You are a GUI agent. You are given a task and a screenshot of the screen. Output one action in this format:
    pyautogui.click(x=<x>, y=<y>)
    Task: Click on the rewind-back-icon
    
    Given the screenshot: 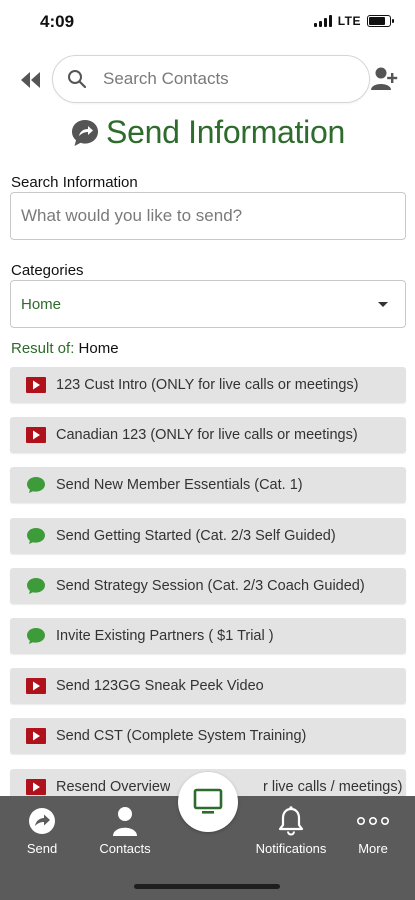 What is the action you would take?
    pyautogui.click(x=30, y=80)
    